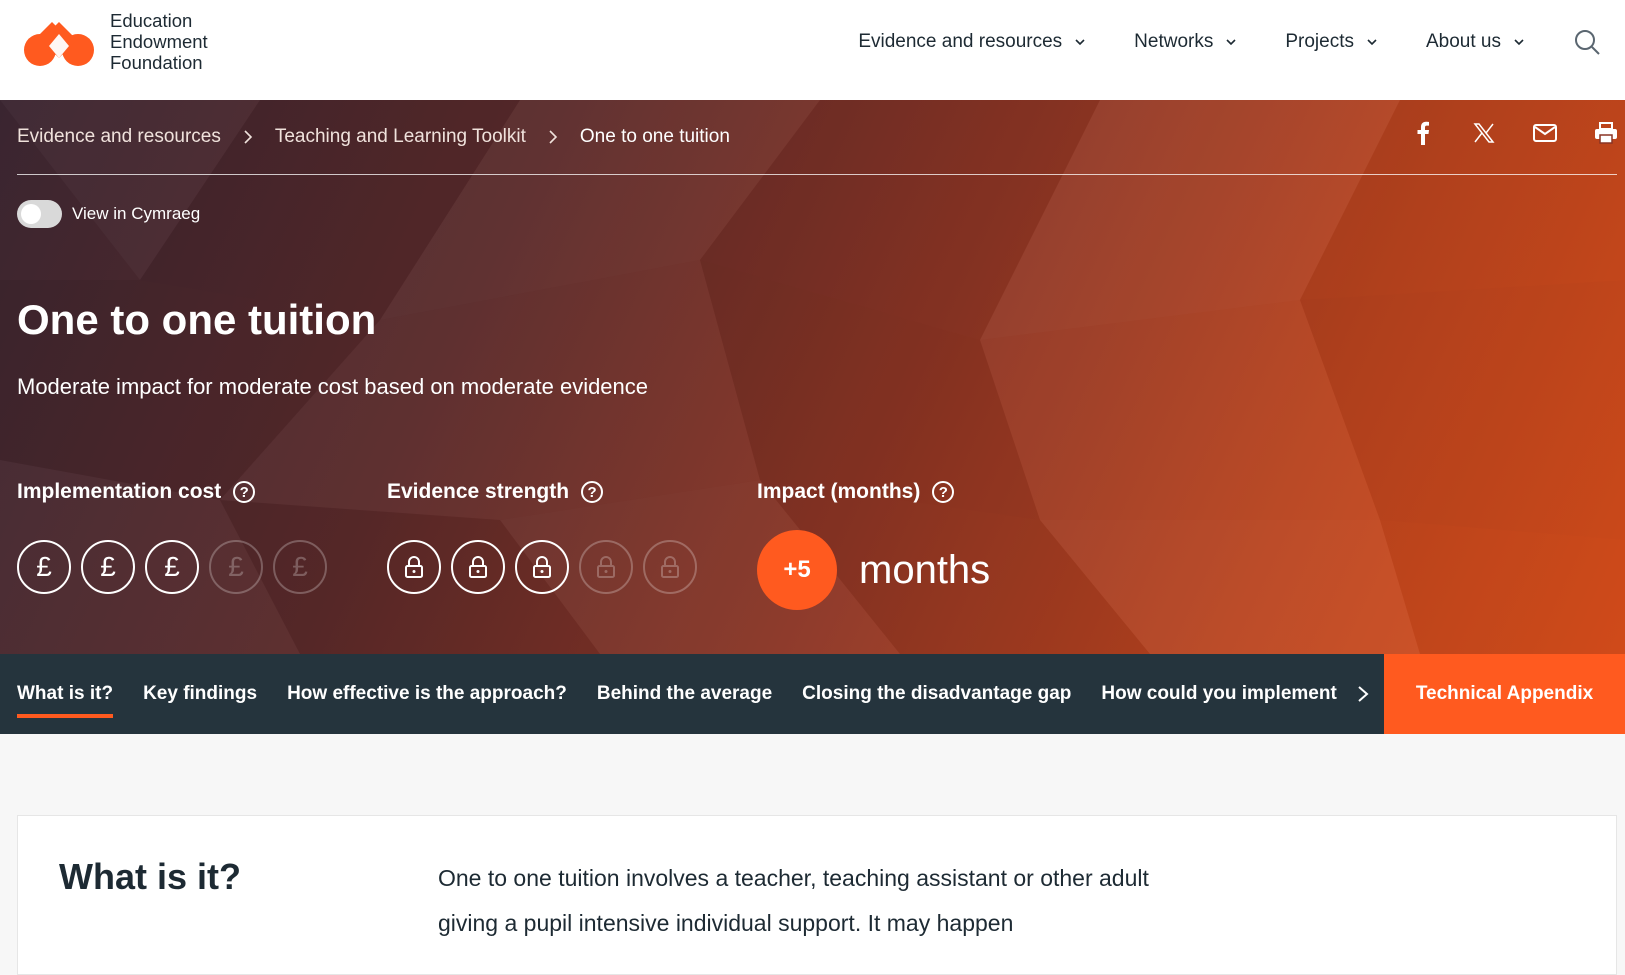  I want to click on logo-mark-icon, so click(59, 43).